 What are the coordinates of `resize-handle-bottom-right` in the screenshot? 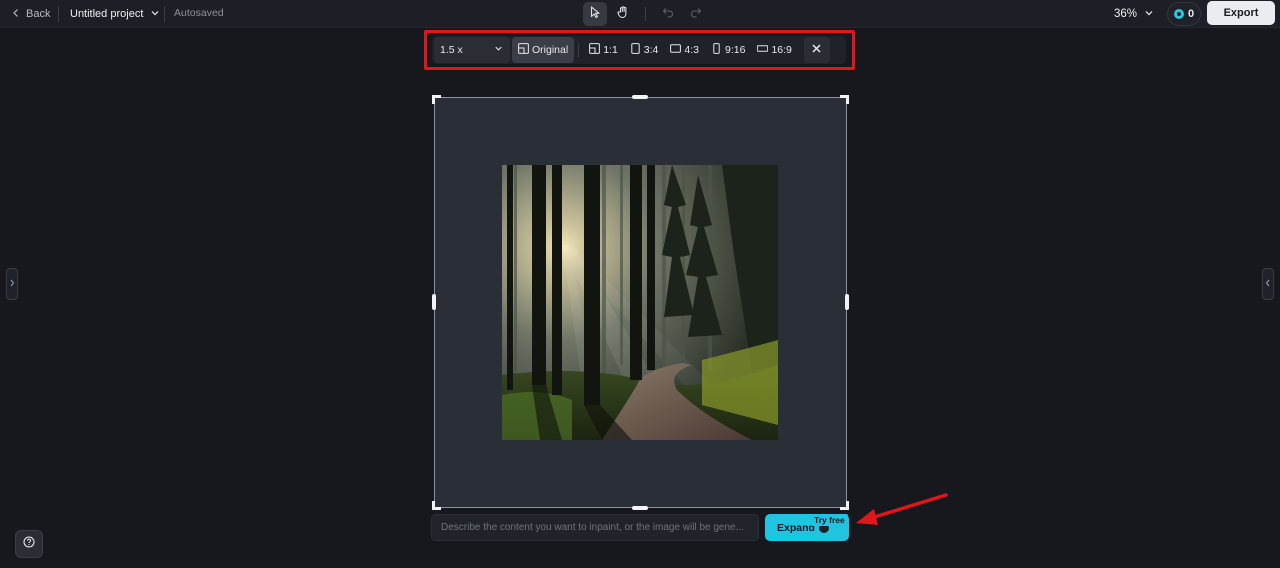 It's located at (844, 505).